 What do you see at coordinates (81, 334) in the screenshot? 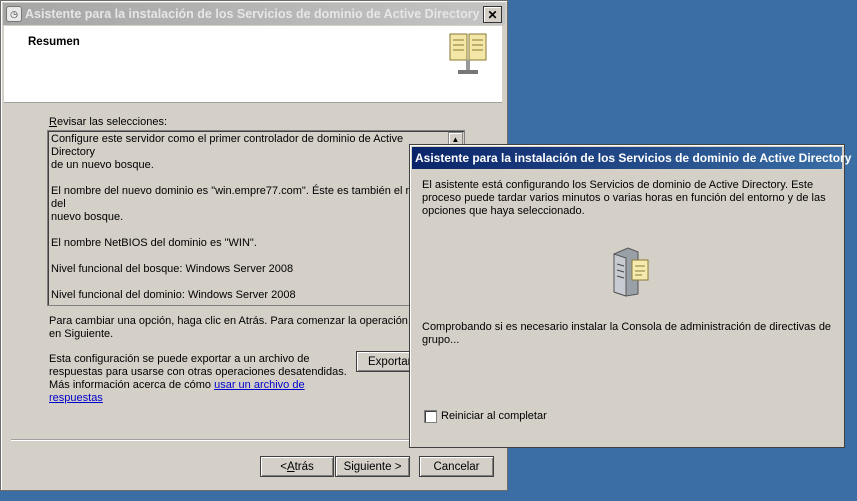
I see `change-line-2: en Siguiente.` at bounding box center [81, 334].